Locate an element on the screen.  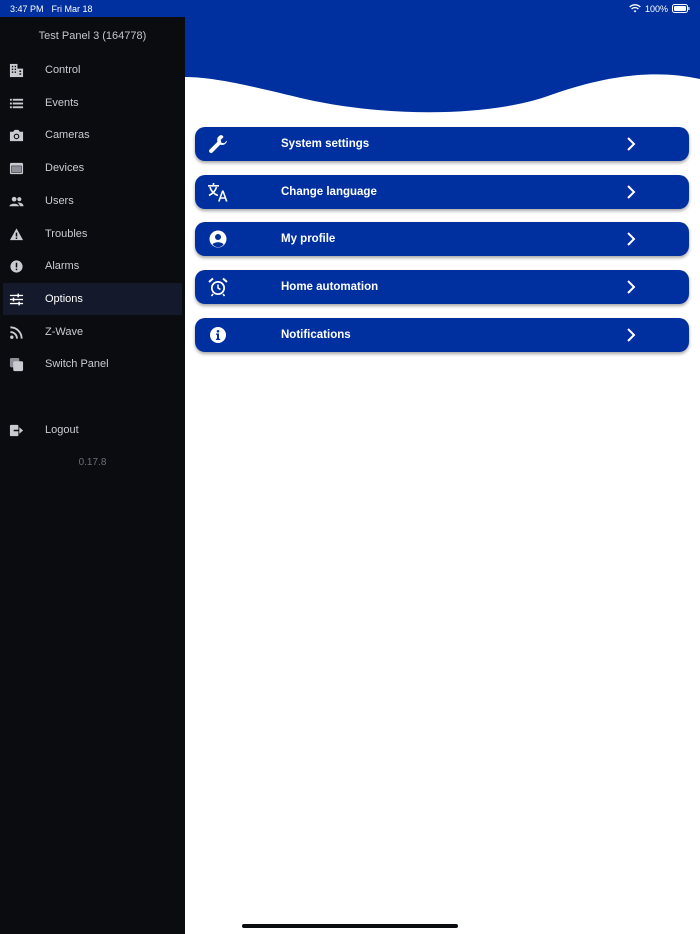
home-indicator is located at coordinates (350, 926).